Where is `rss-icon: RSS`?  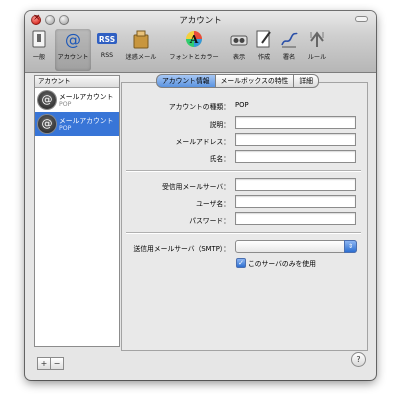 rss-icon: RSS is located at coordinates (107, 39).